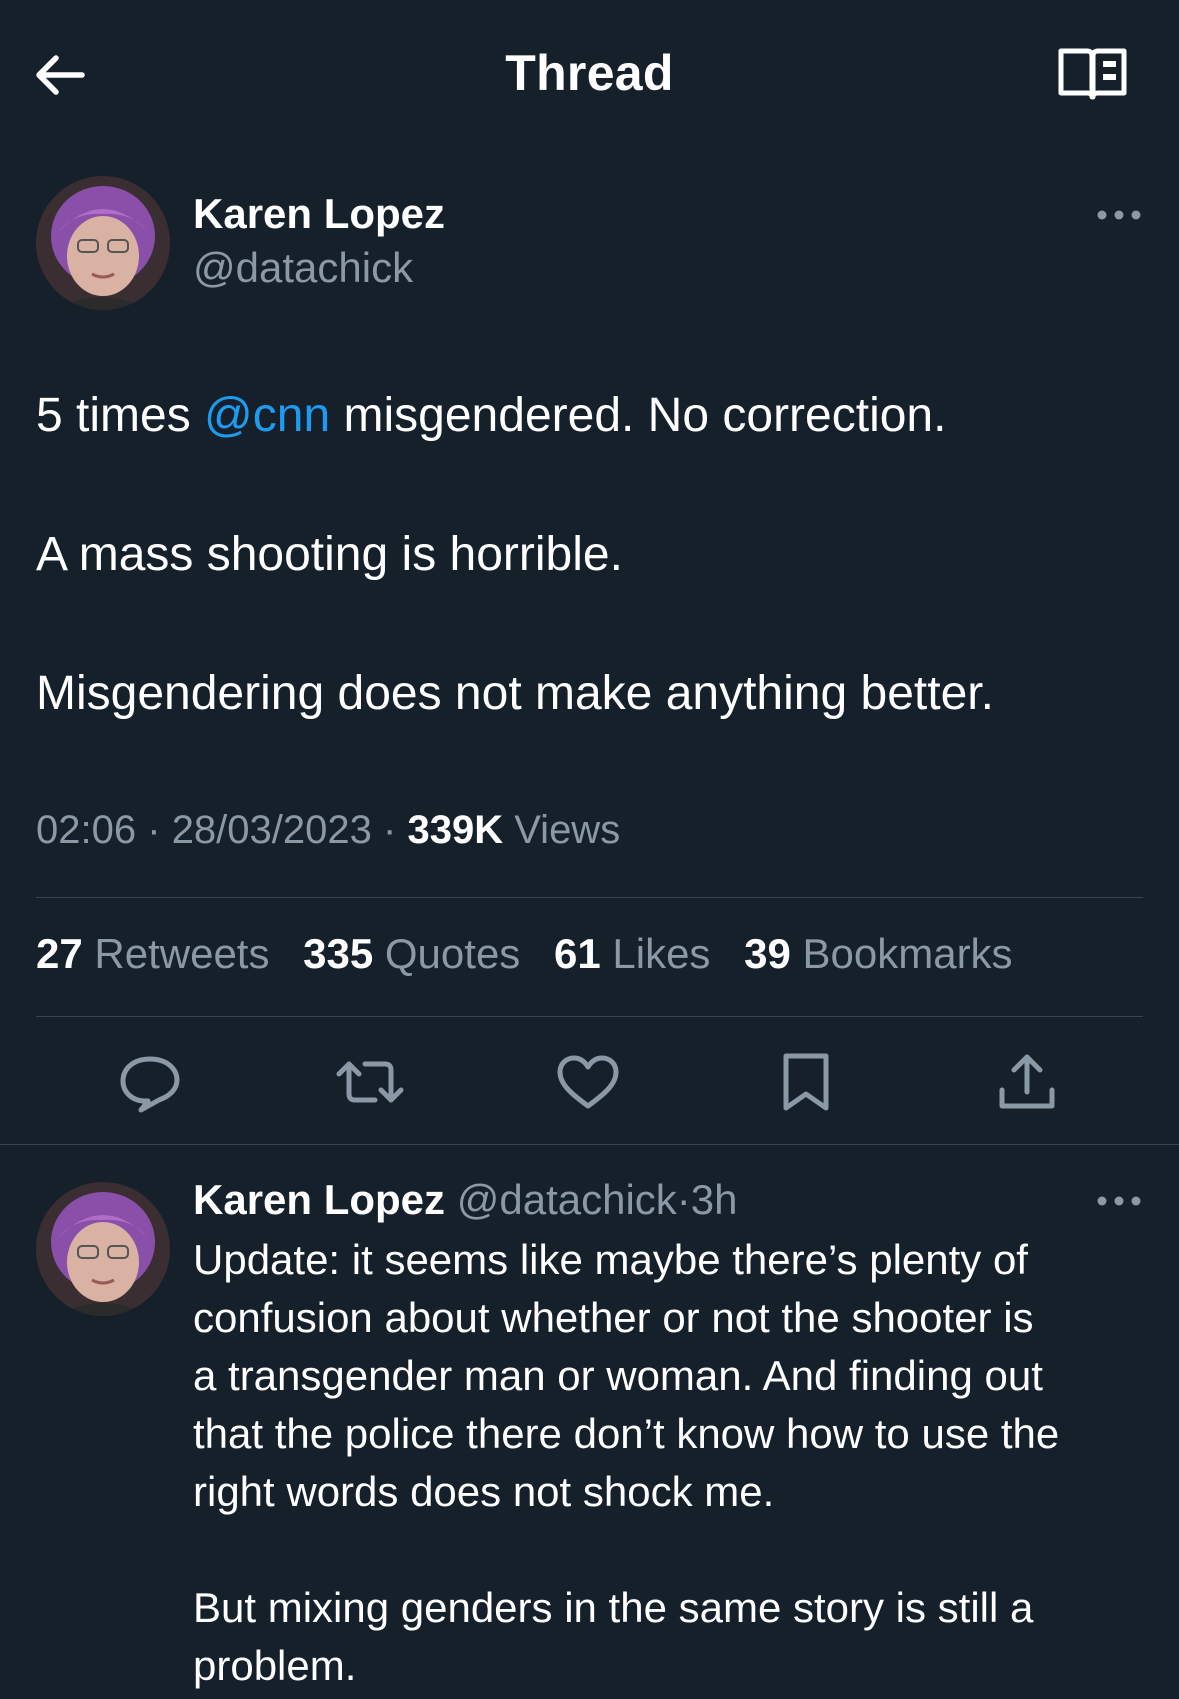 This screenshot has width=1179, height=1699. What do you see at coordinates (150, 1082) in the screenshot?
I see `reply-icon` at bounding box center [150, 1082].